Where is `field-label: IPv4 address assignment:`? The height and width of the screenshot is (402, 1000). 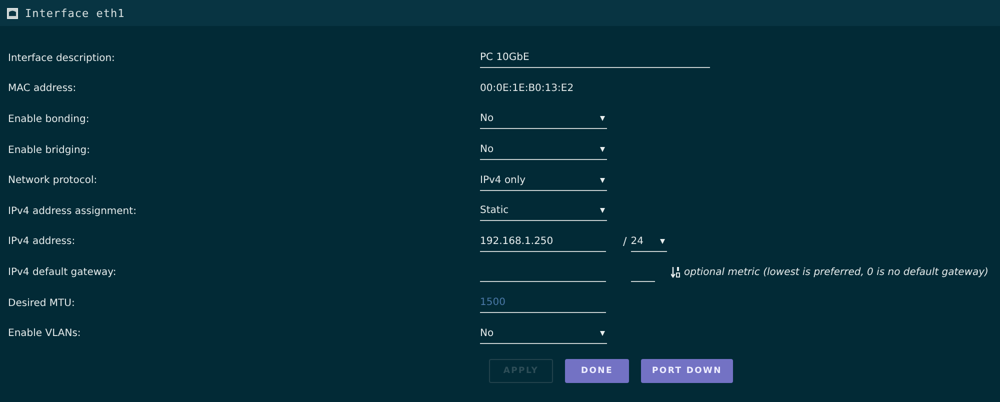 field-label: IPv4 address assignment: is located at coordinates (72, 211).